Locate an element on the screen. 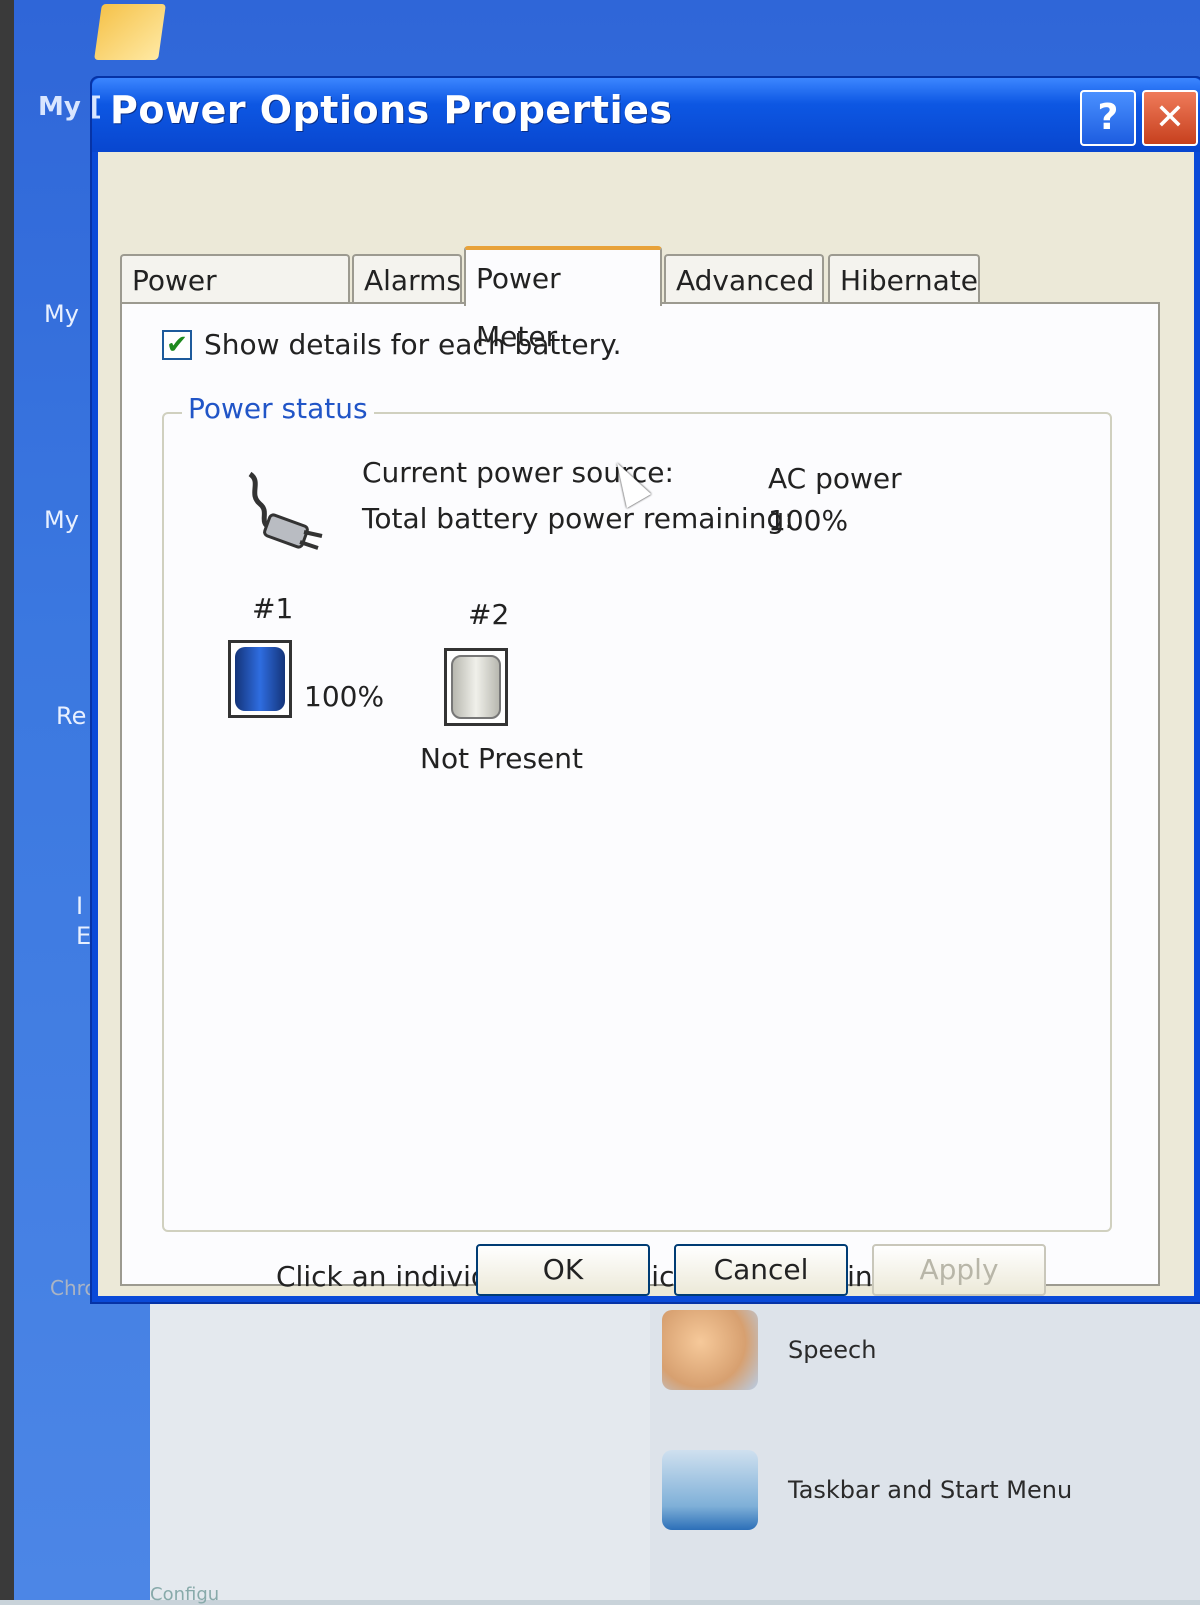 This screenshot has height=1605, width=1200. control-panel-sidebar-link: Configu is located at coordinates (184, 1594).